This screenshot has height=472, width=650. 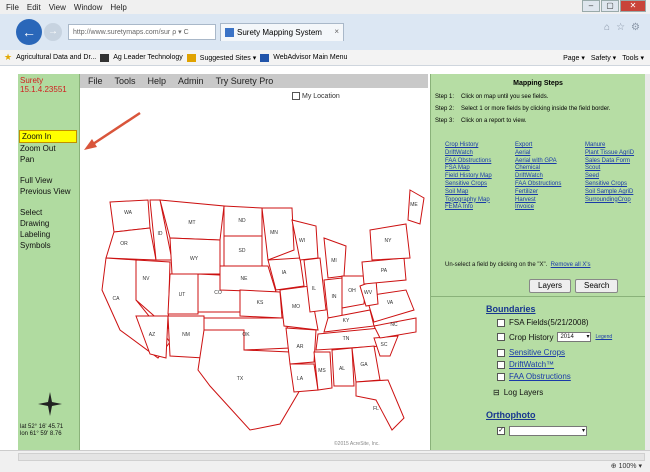 I want to click on report-link: Soil Sample AgriD, so click(x=615, y=193).